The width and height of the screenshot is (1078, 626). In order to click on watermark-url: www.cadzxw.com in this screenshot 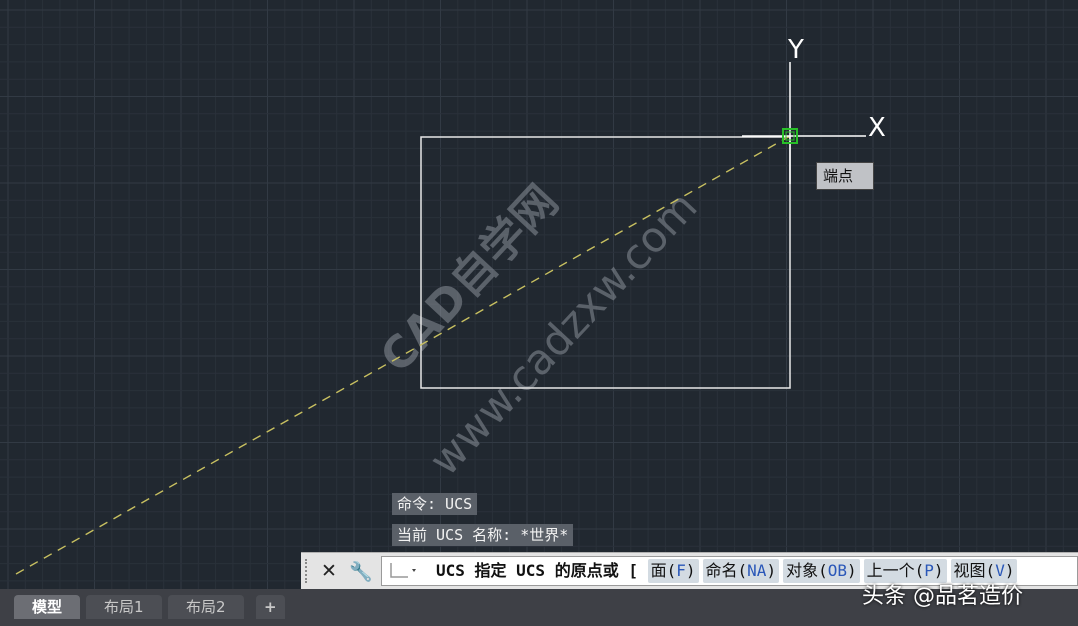, I will do `click(562, 333)`.